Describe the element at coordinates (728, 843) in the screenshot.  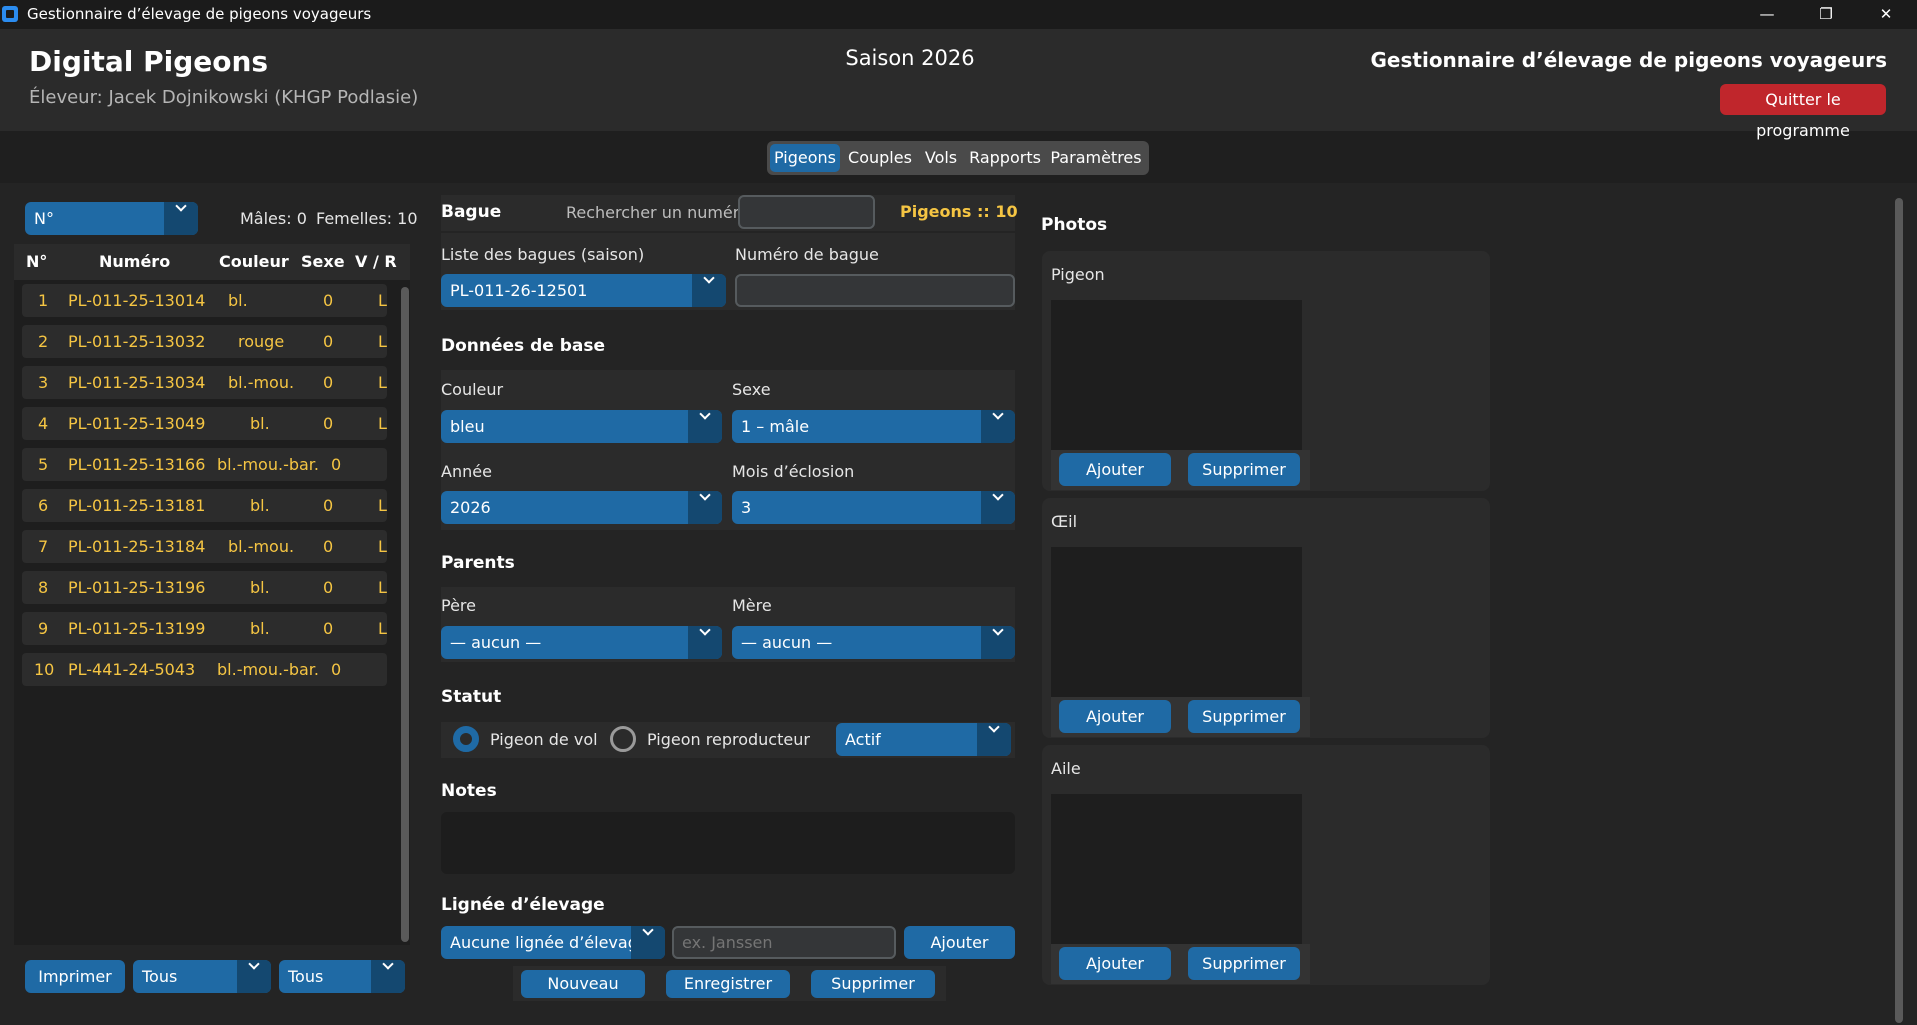
I see `notes-textarea` at that location.